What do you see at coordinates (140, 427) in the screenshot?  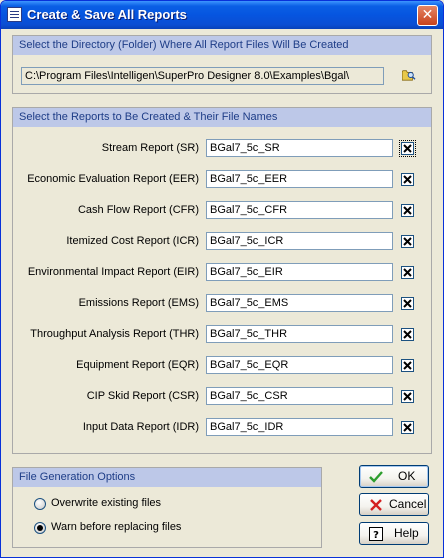 I see `report-label: Input Data Report (IDR)` at bounding box center [140, 427].